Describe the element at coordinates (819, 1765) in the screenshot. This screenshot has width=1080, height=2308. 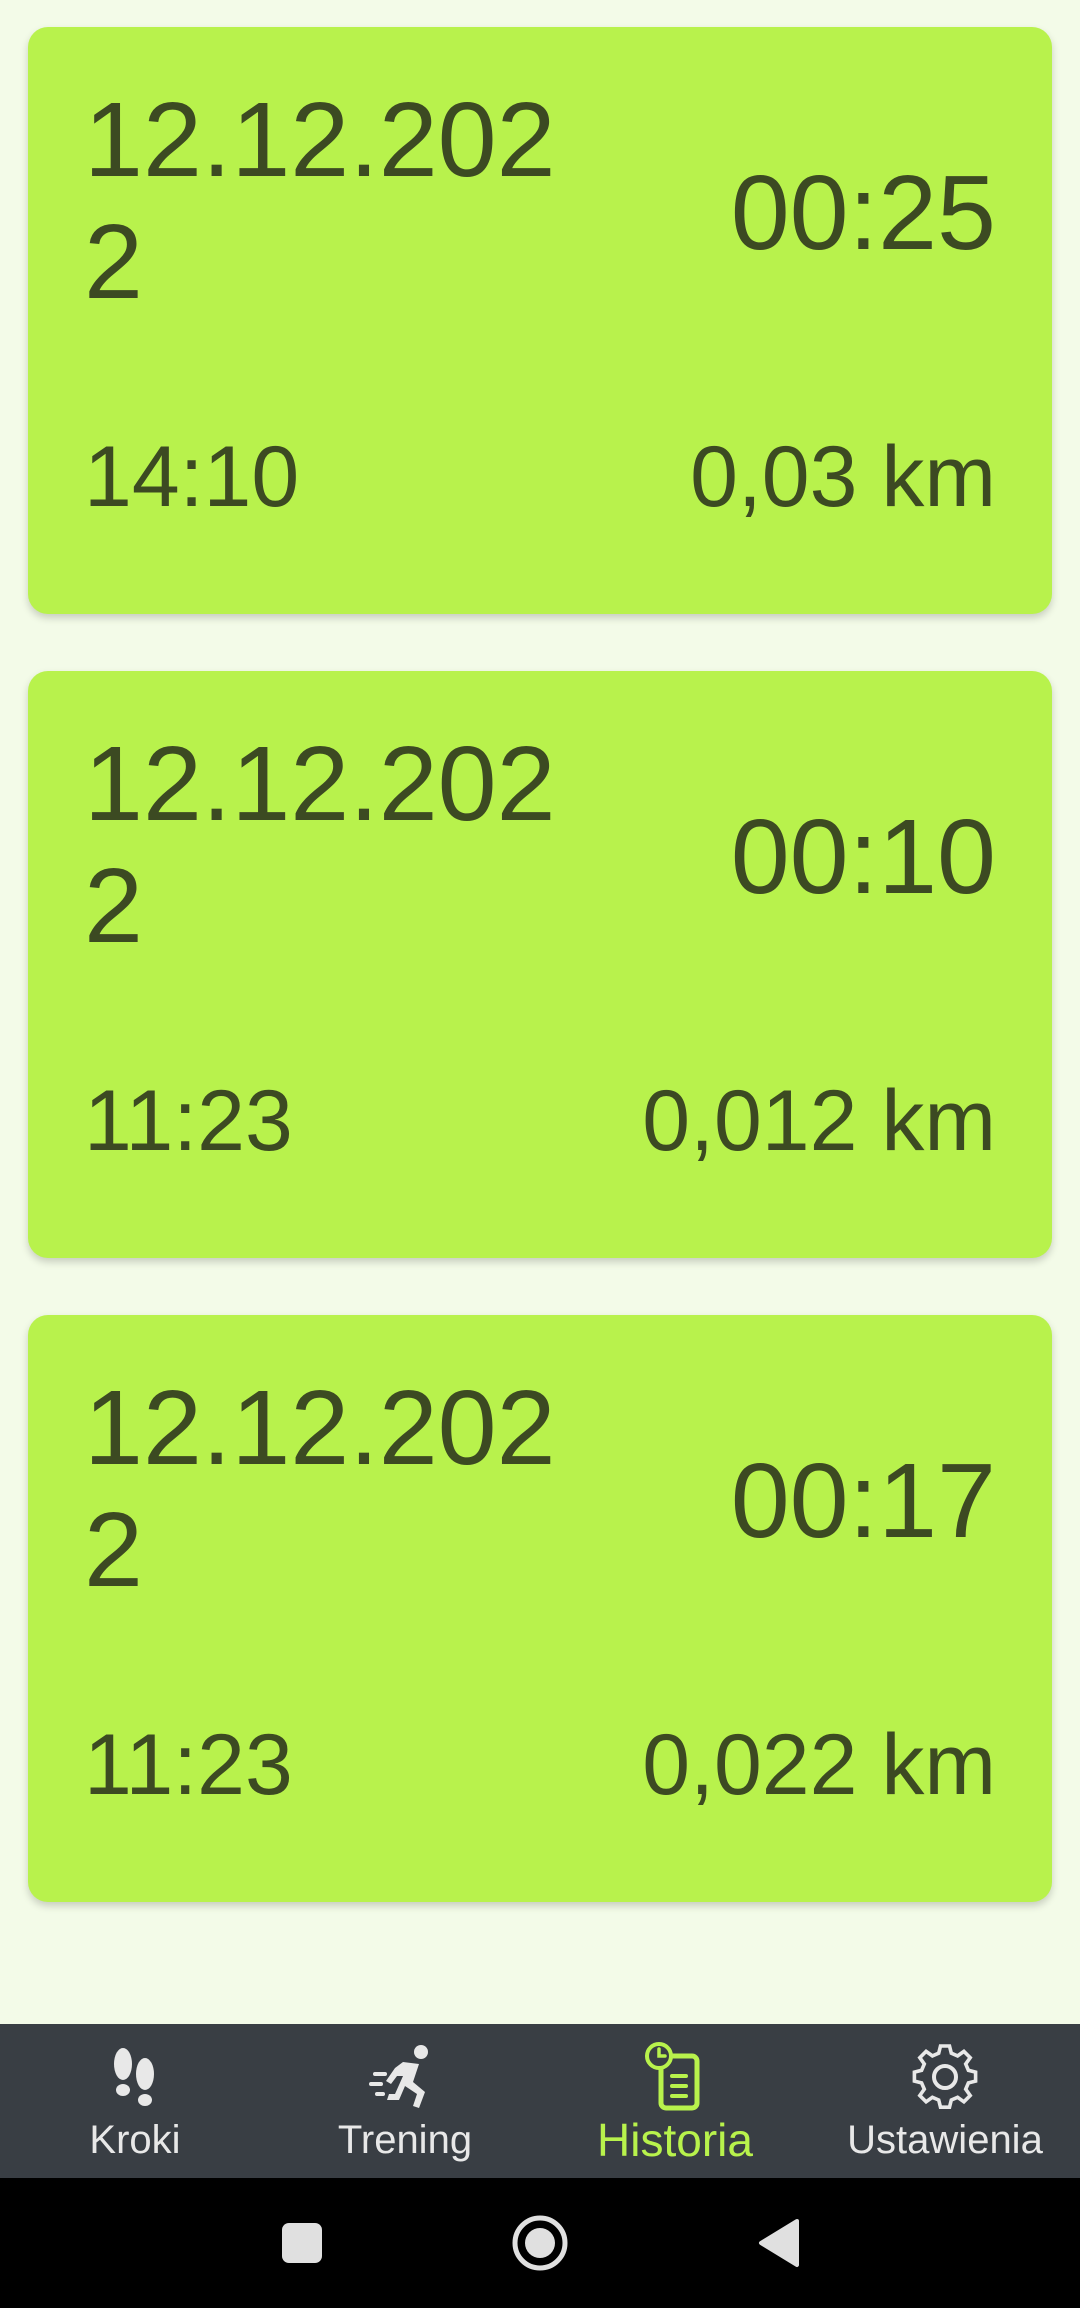
I see `workout-distance: 0,022 km` at that location.